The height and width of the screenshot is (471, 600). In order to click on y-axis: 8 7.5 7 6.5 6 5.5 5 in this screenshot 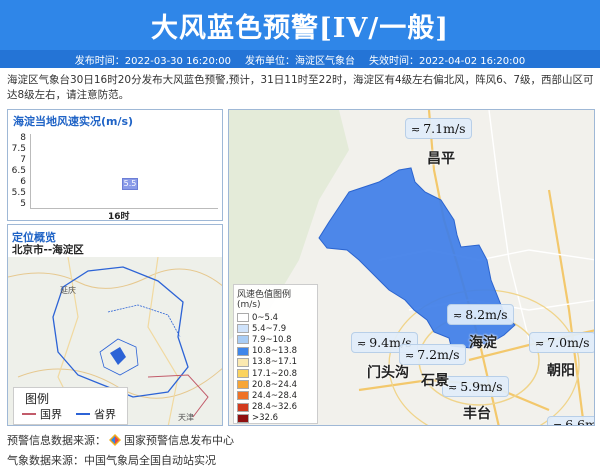, I will do `click(19, 171)`.